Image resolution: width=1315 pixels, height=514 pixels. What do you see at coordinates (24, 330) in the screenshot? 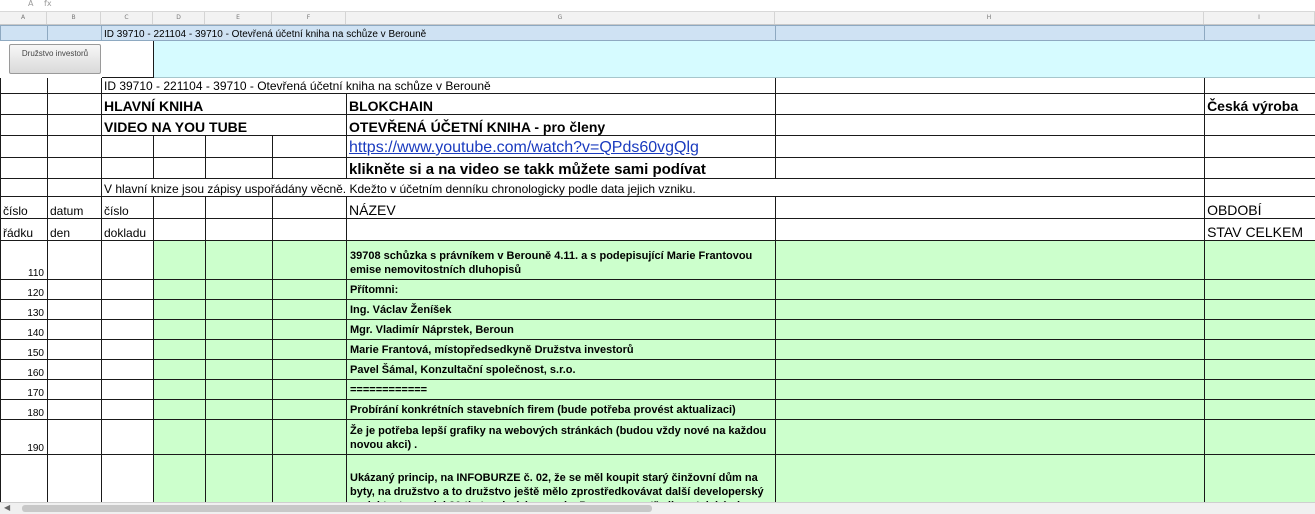
I see `row-number: 140` at bounding box center [24, 330].